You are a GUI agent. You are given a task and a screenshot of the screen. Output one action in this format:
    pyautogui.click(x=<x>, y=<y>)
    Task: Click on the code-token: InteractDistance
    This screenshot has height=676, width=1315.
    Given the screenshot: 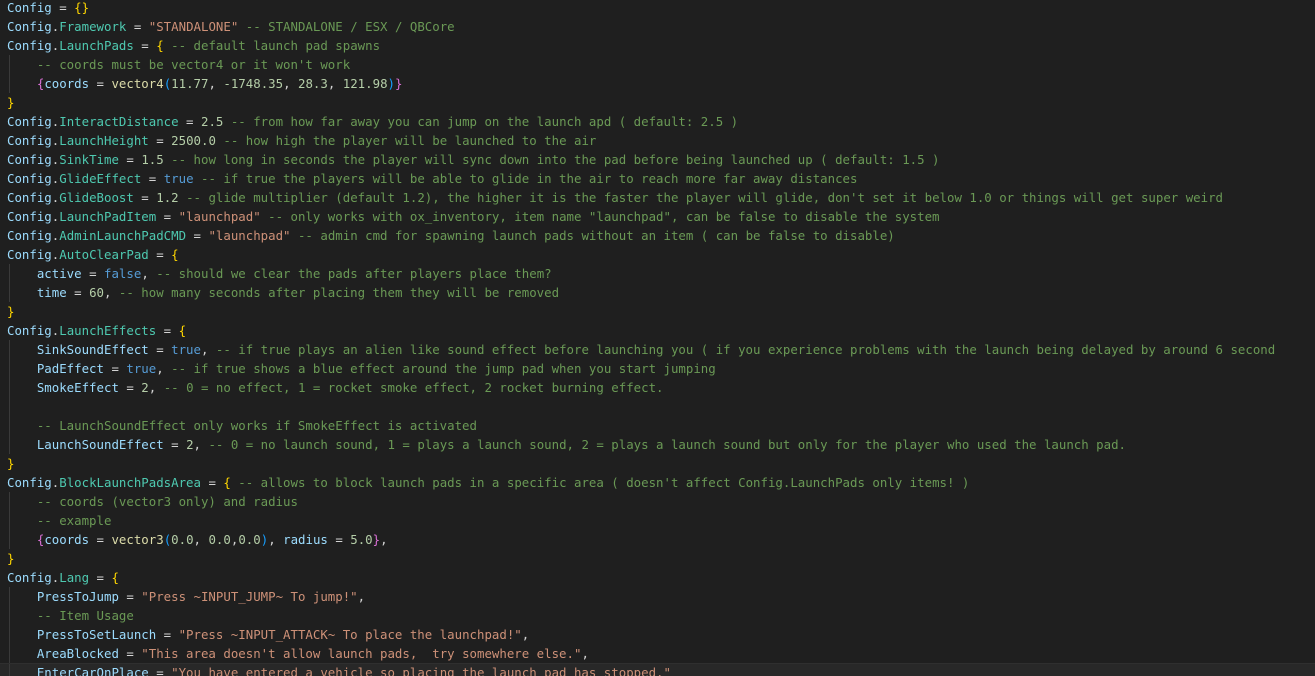 What is the action you would take?
    pyautogui.click(x=119, y=121)
    